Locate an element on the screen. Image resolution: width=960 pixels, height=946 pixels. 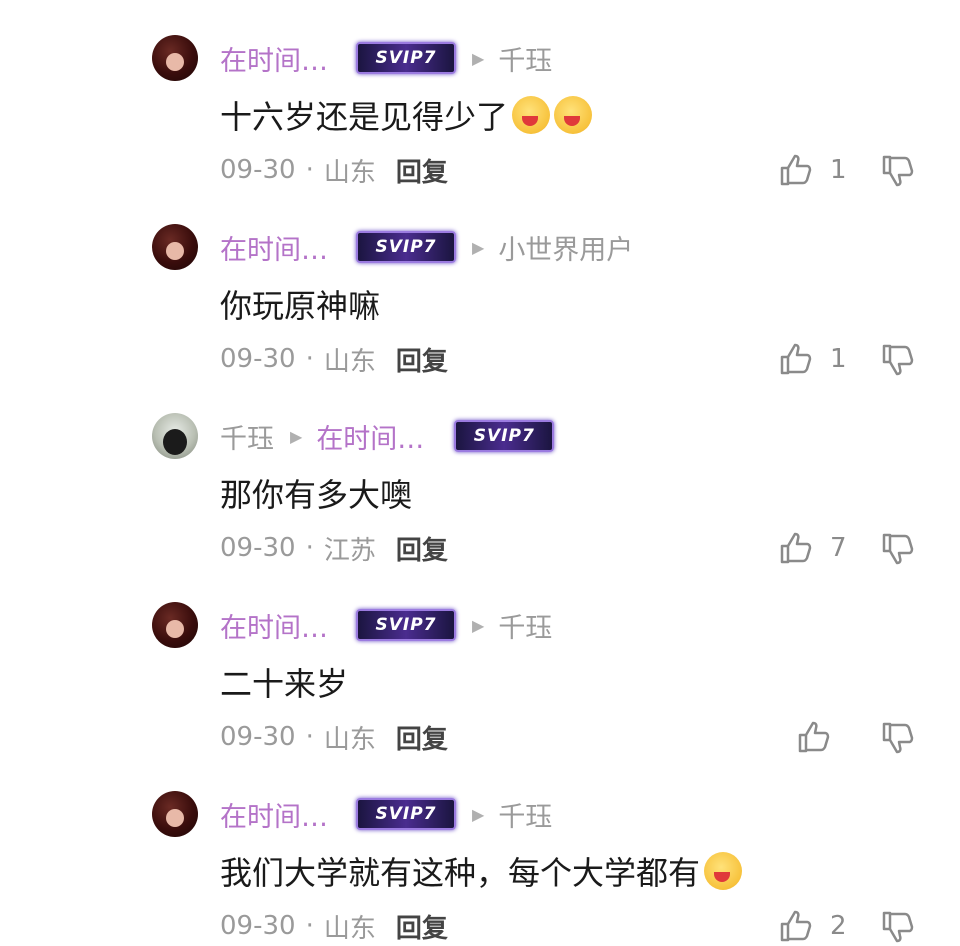
comment-body: 二十来岁 is located at coordinates (284, 684).